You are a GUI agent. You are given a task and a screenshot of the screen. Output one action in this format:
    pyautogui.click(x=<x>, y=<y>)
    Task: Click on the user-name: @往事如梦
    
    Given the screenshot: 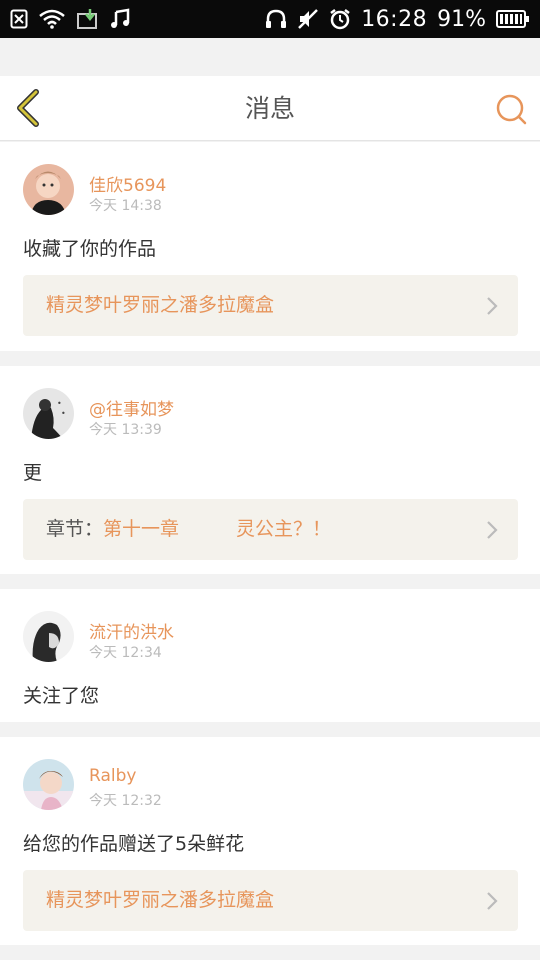 What is the action you would take?
    pyautogui.click(x=131, y=407)
    